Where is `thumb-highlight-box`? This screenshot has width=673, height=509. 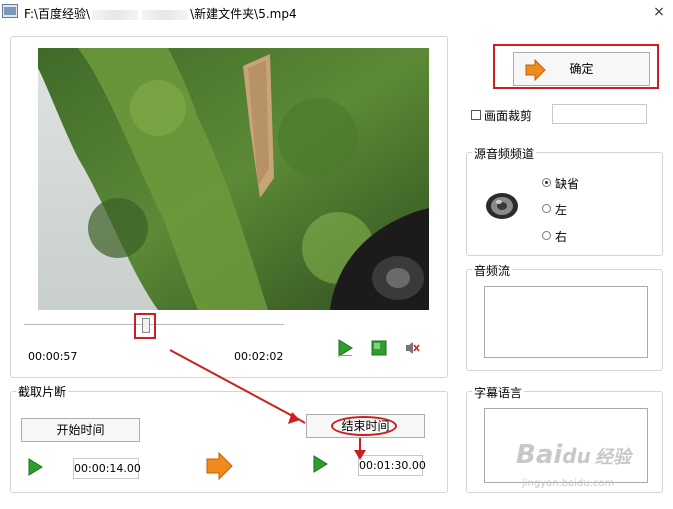
thumb-highlight-box is located at coordinates (145, 326).